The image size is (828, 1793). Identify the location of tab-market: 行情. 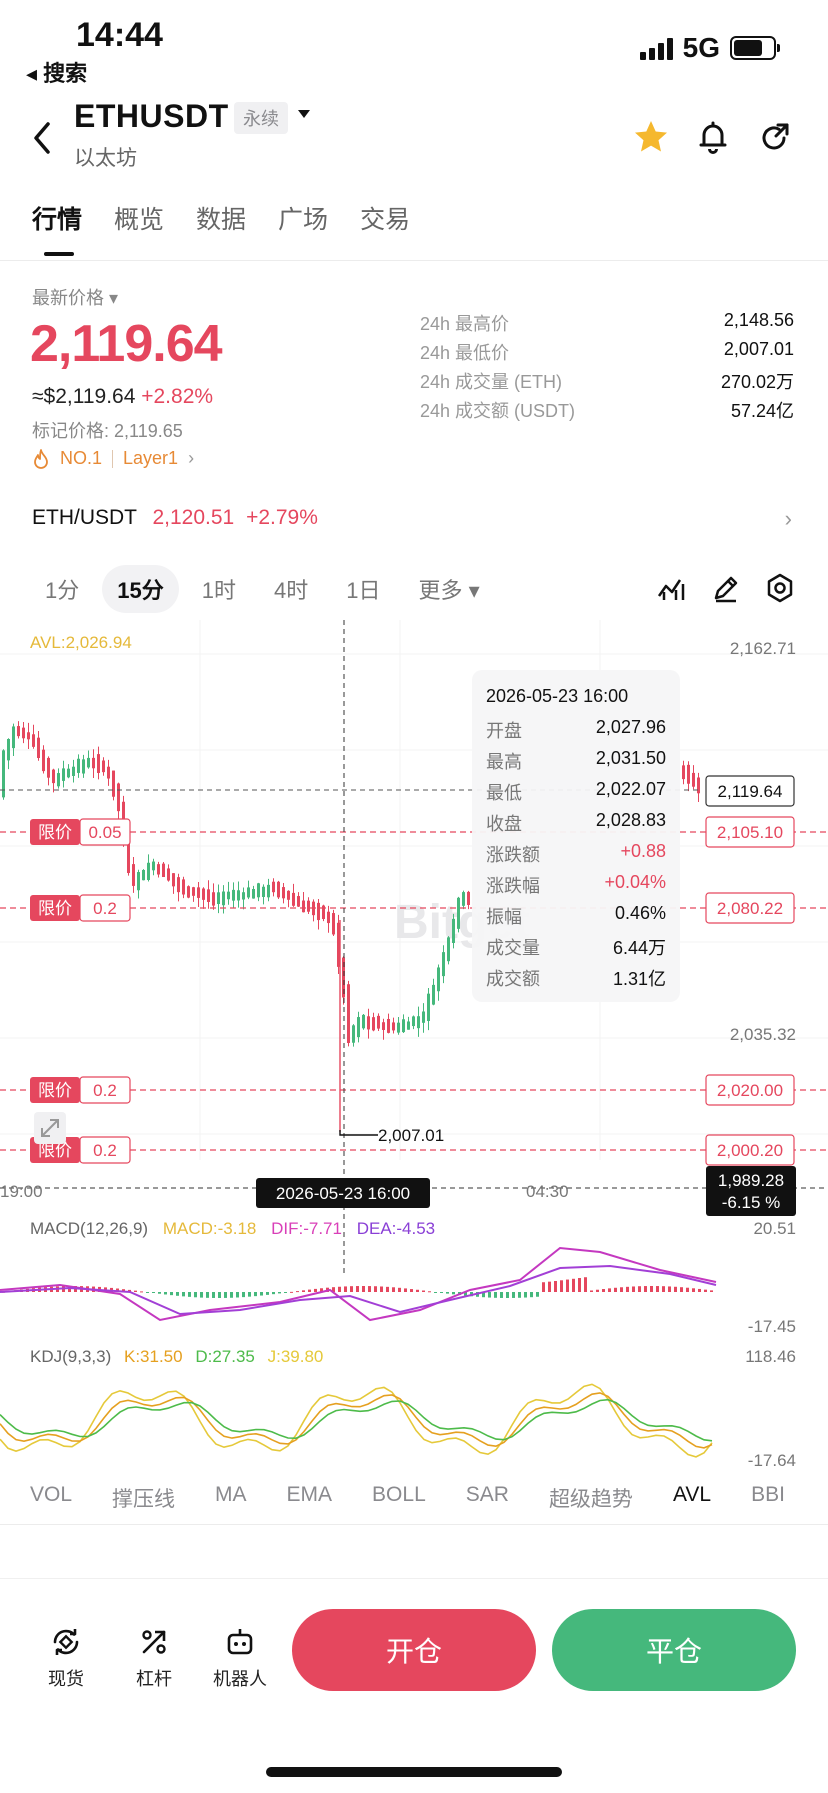
(57, 218).